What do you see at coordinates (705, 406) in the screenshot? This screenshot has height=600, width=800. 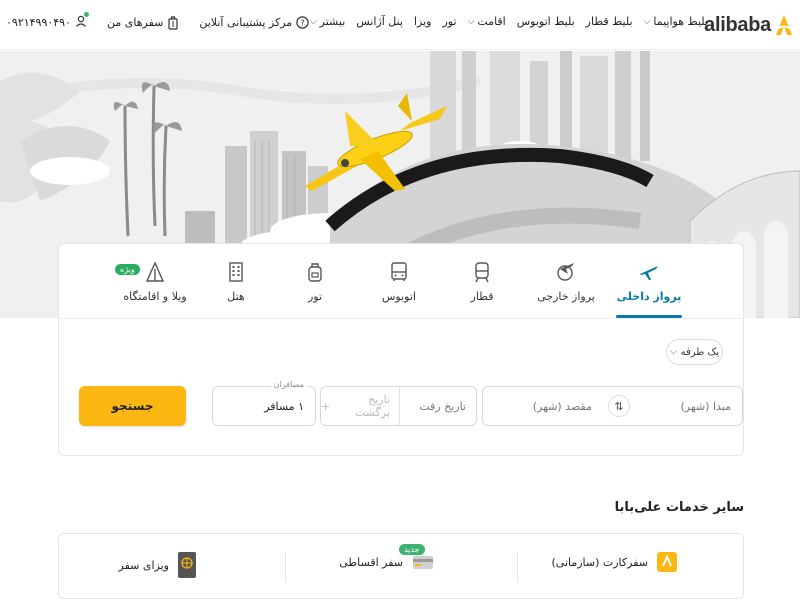 I see `origin-placeholder: مبدا (شهر)` at bounding box center [705, 406].